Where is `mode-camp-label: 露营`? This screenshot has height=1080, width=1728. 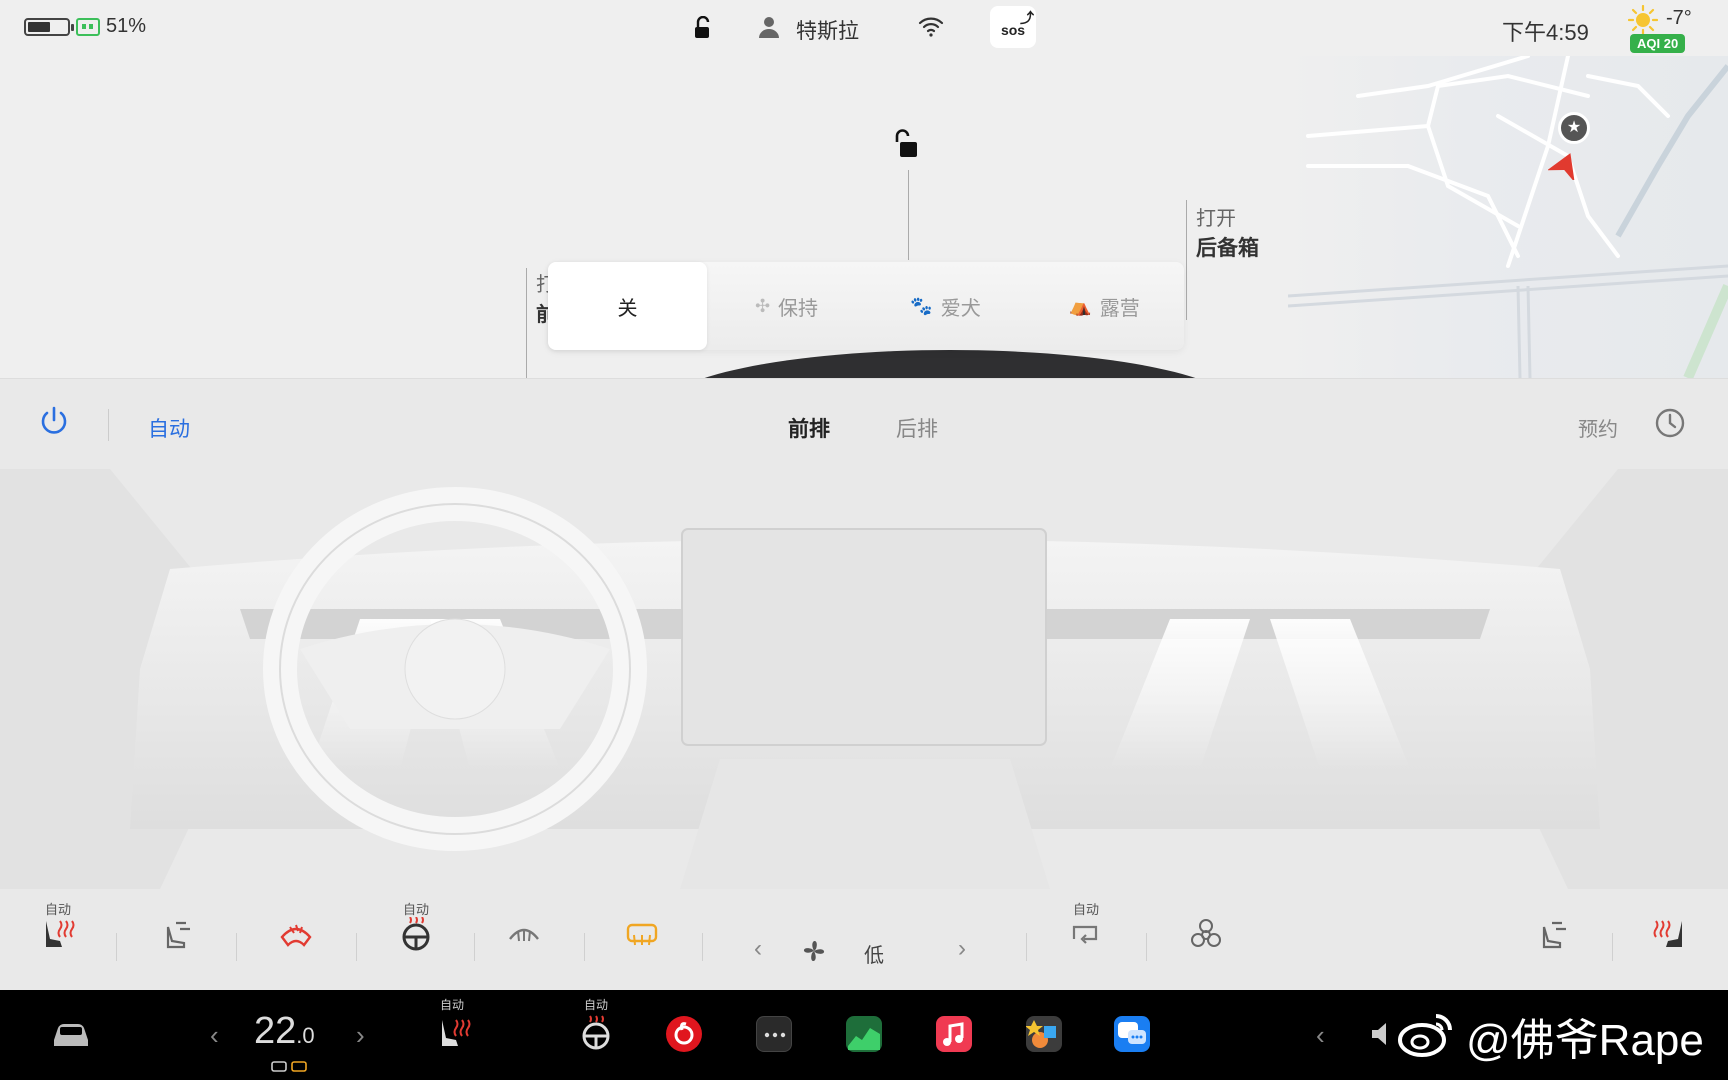 mode-camp-label: 露营 is located at coordinates (1119, 308).